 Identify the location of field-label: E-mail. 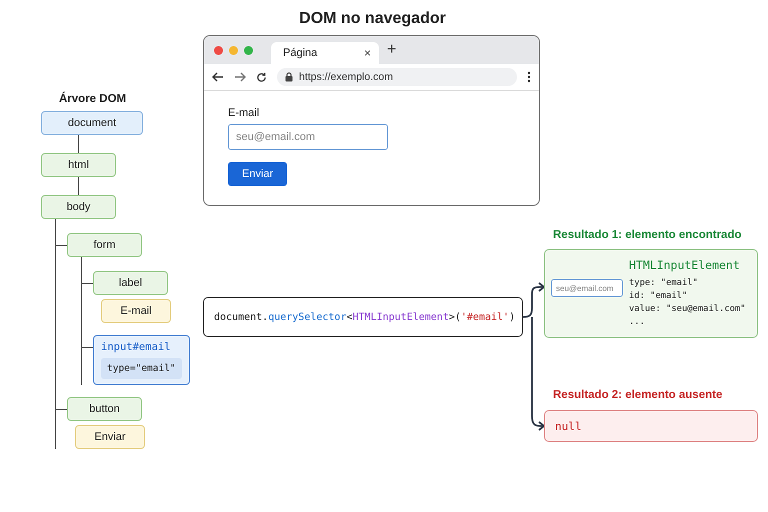
(244, 113).